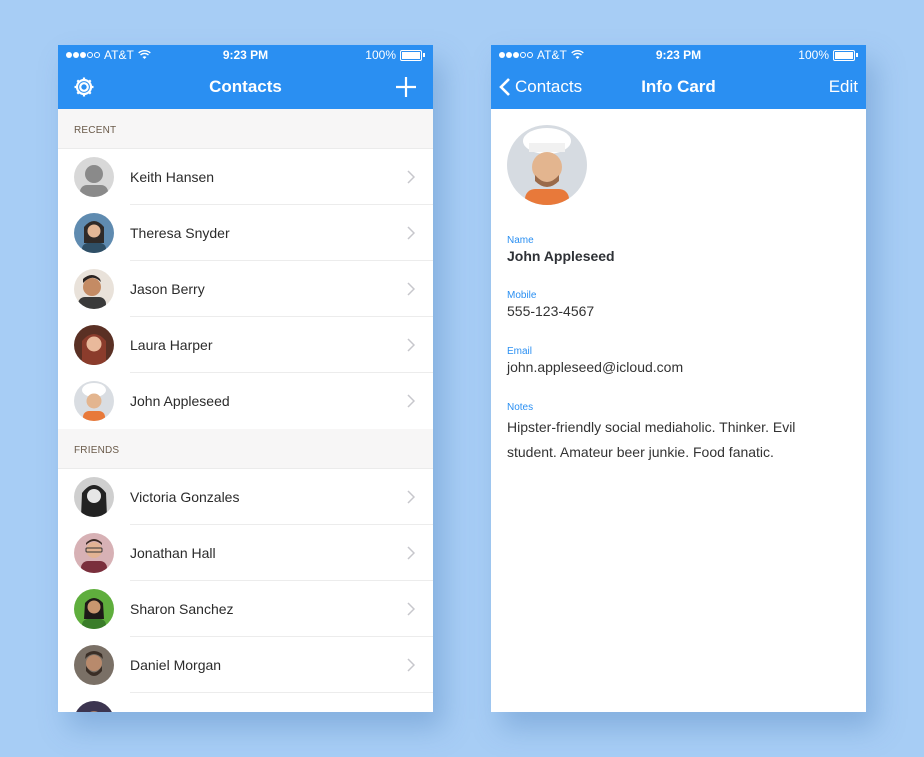 The height and width of the screenshot is (757, 924). What do you see at coordinates (520, 240) in the screenshot?
I see `name-label: Name` at bounding box center [520, 240].